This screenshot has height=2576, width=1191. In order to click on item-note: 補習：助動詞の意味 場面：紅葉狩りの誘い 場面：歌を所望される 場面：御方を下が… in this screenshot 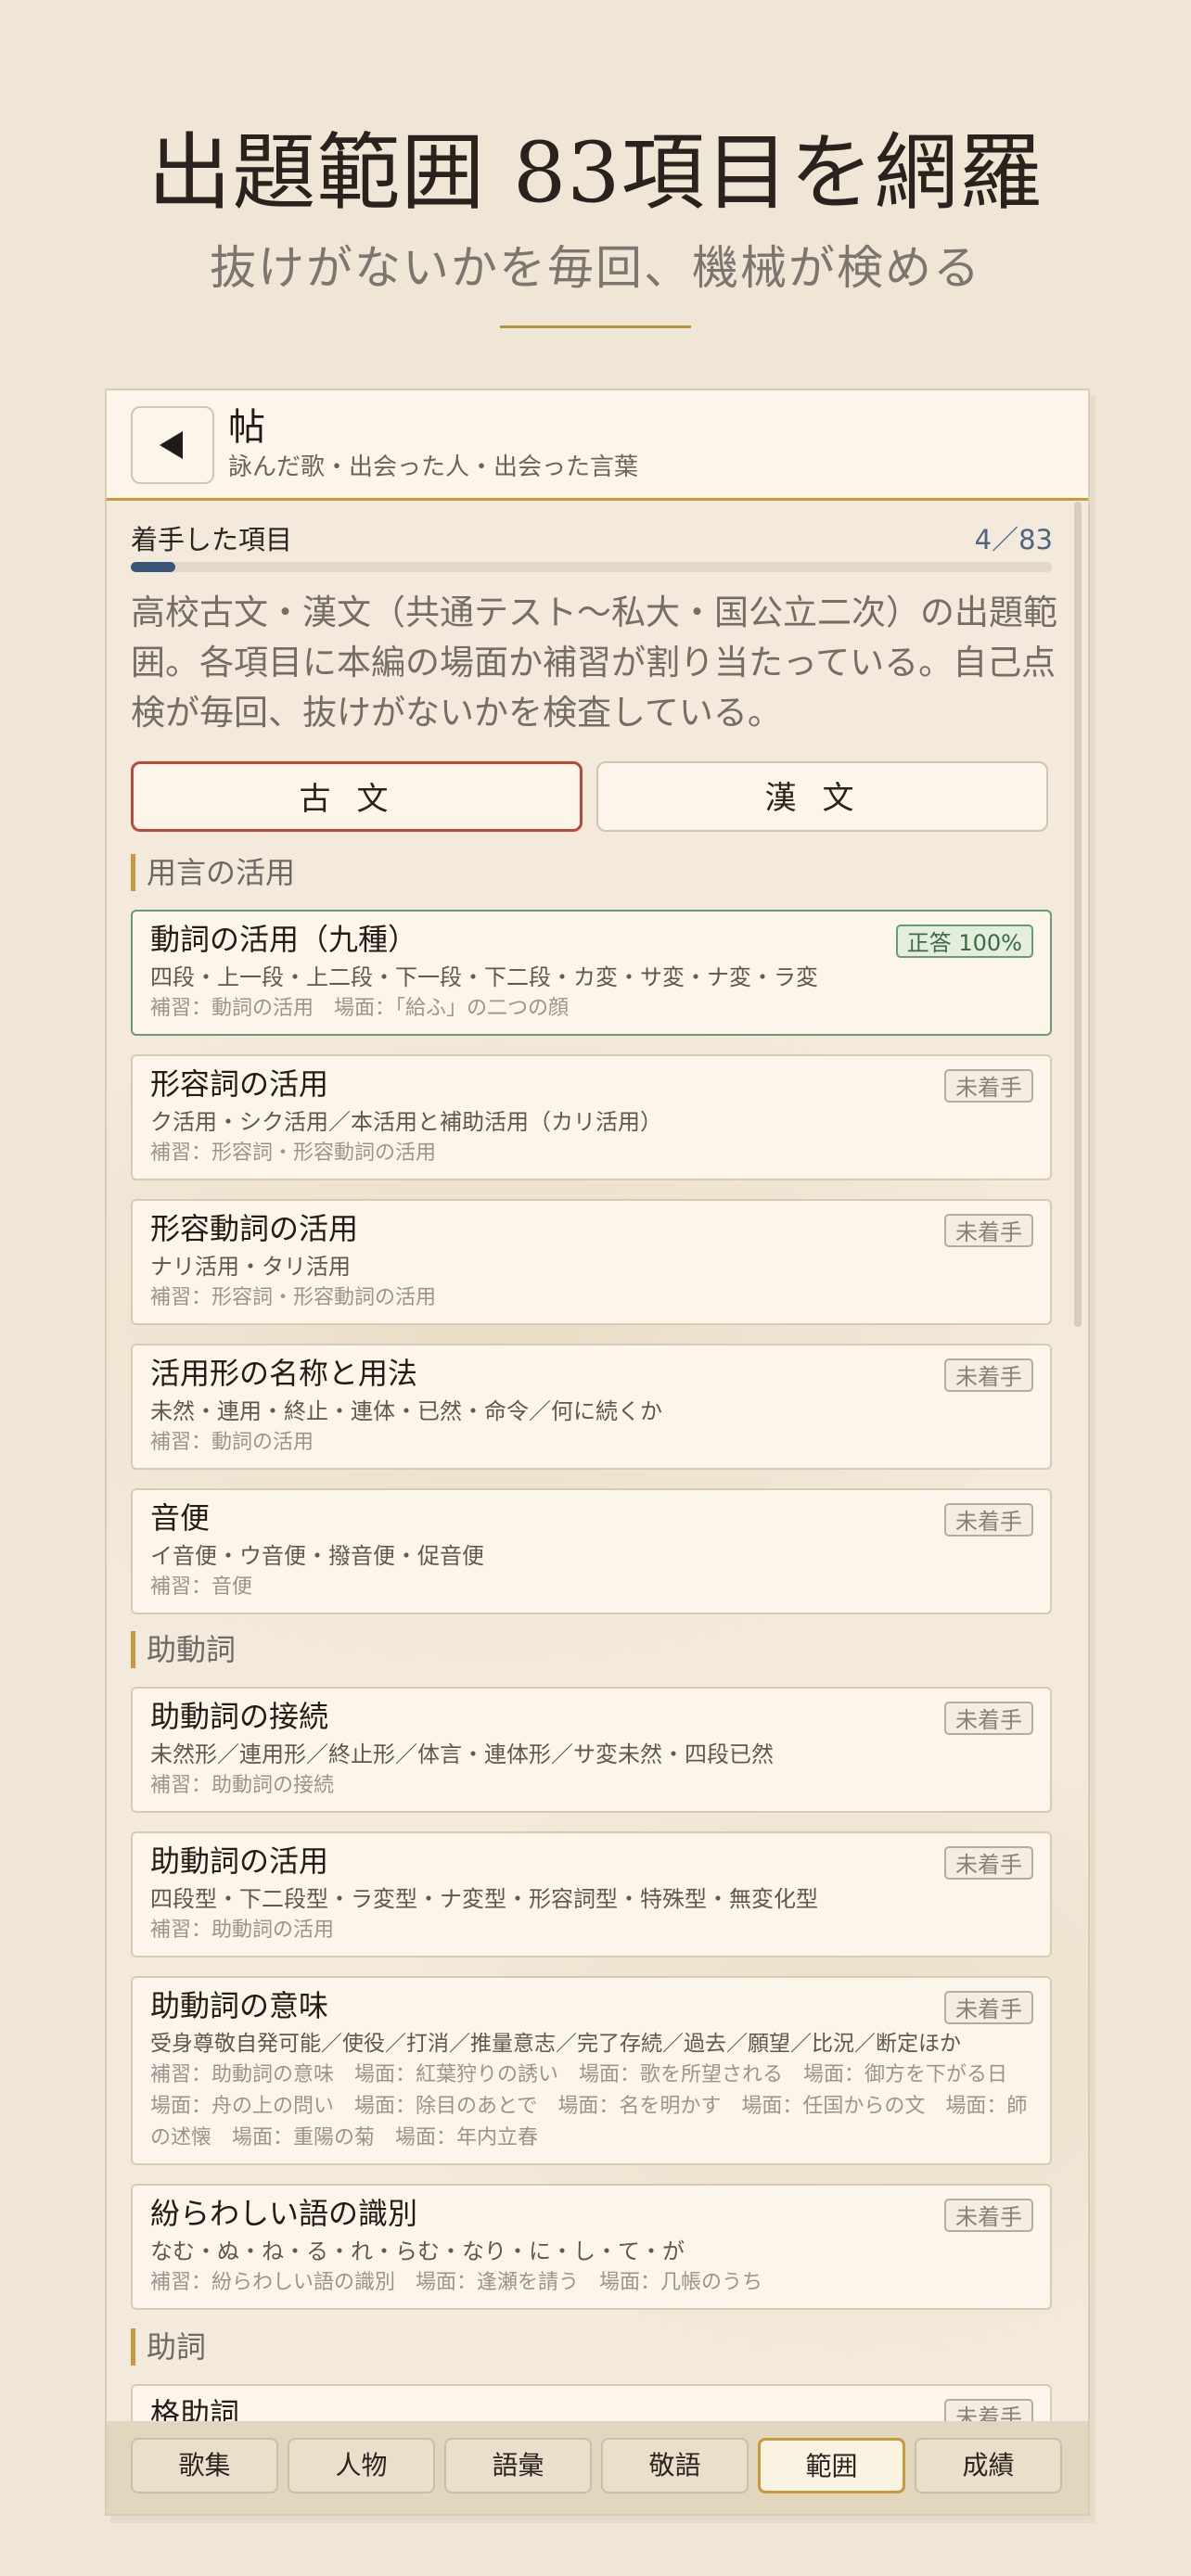, I will do `click(589, 2106)`.